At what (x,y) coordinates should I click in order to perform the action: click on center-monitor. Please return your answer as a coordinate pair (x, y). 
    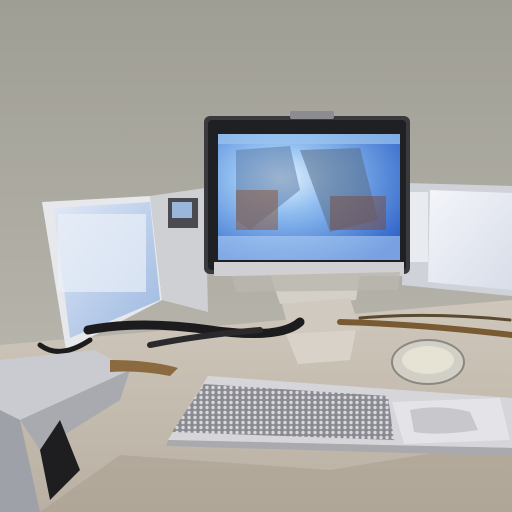
    Looking at the image, I should click on (307, 193).